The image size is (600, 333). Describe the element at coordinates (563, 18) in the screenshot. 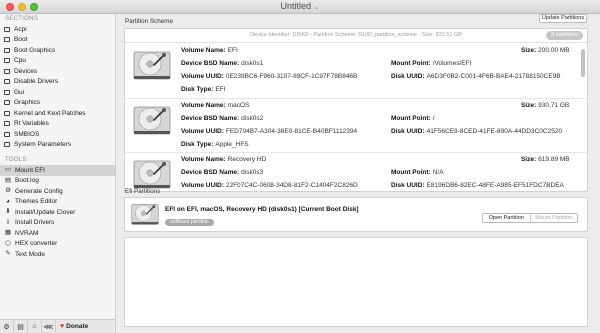

I see `update-partitions-button: Update Partitions` at that location.